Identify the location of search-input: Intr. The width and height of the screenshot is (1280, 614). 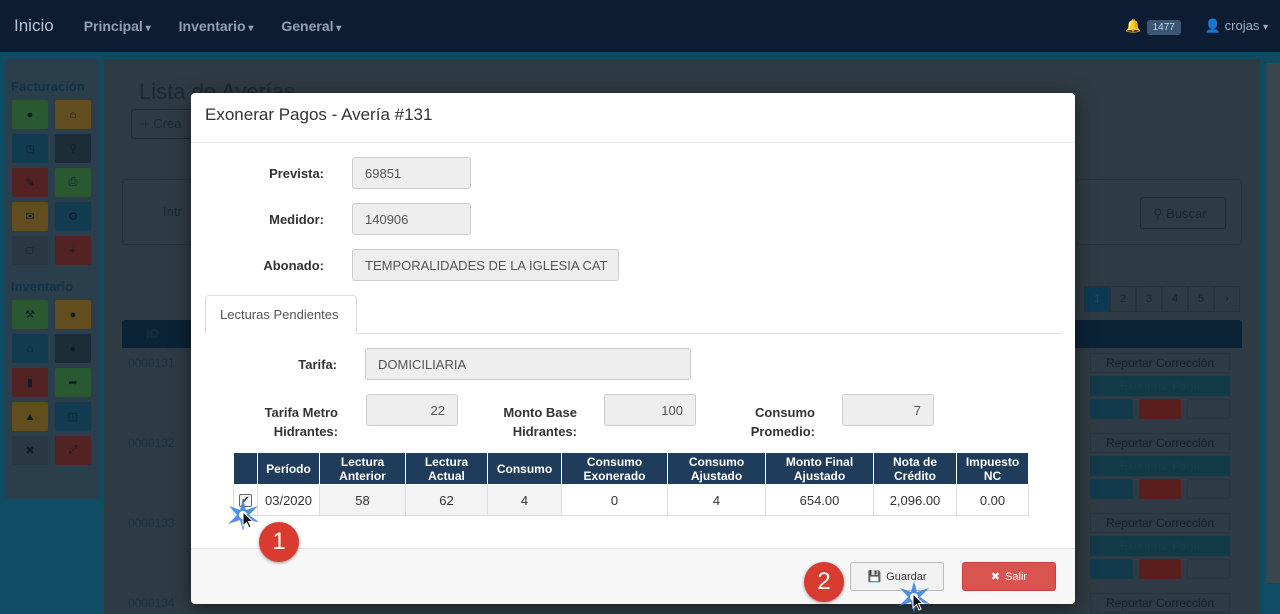
(172, 211).